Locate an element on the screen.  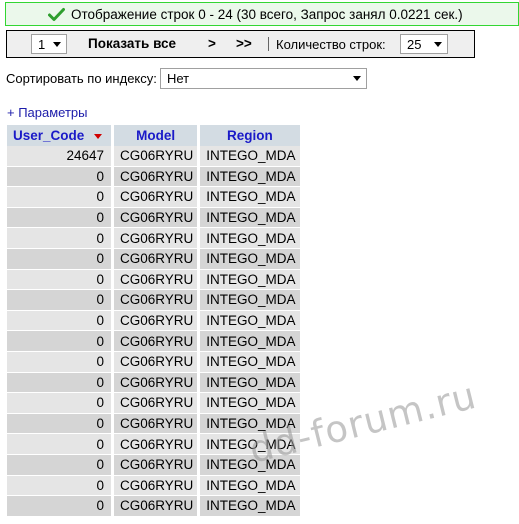
column-header-user-code: User_Code is located at coordinates (60, 135).